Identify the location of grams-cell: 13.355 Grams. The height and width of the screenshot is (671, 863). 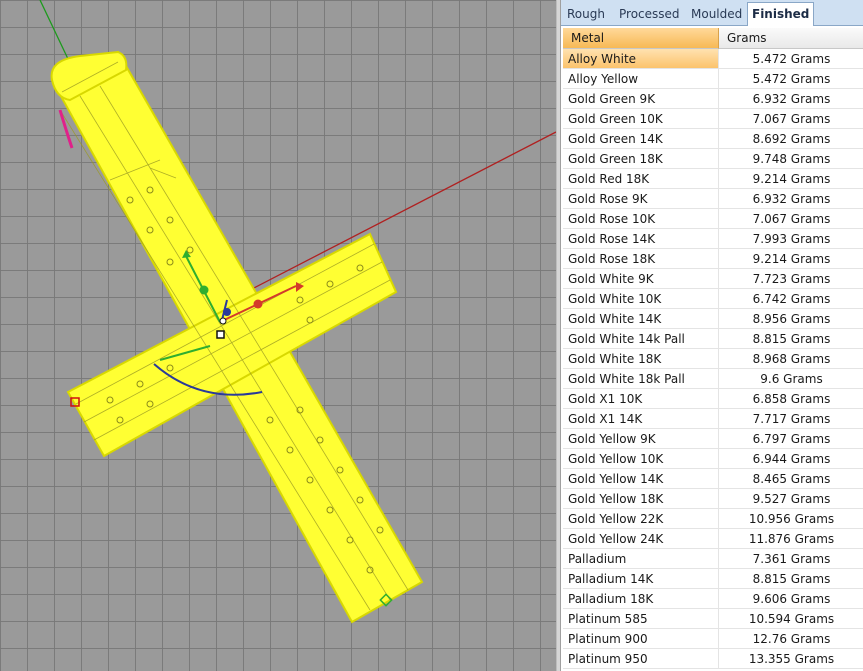
(791, 659).